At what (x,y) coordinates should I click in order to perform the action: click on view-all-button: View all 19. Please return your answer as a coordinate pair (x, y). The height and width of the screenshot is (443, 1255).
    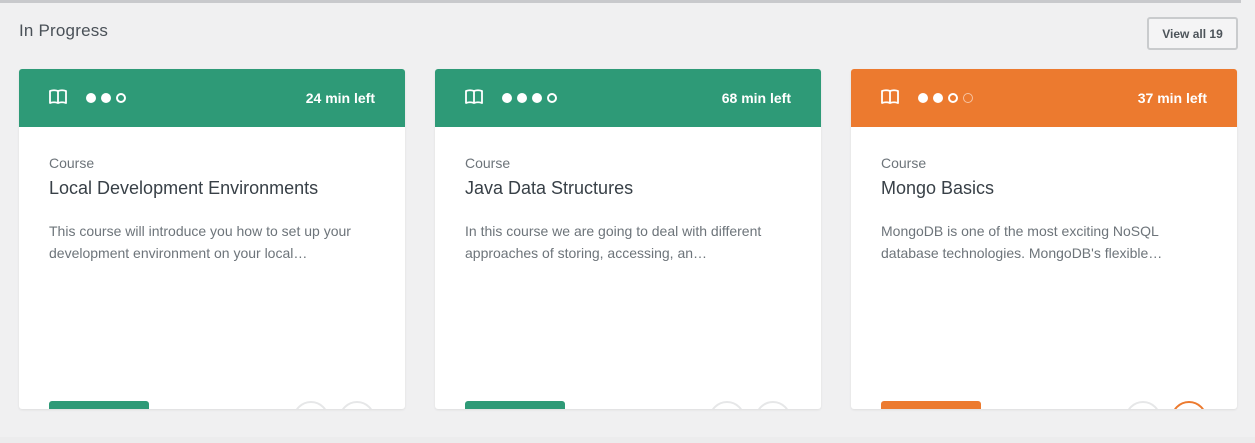
    Looking at the image, I should click on (1192, 33).